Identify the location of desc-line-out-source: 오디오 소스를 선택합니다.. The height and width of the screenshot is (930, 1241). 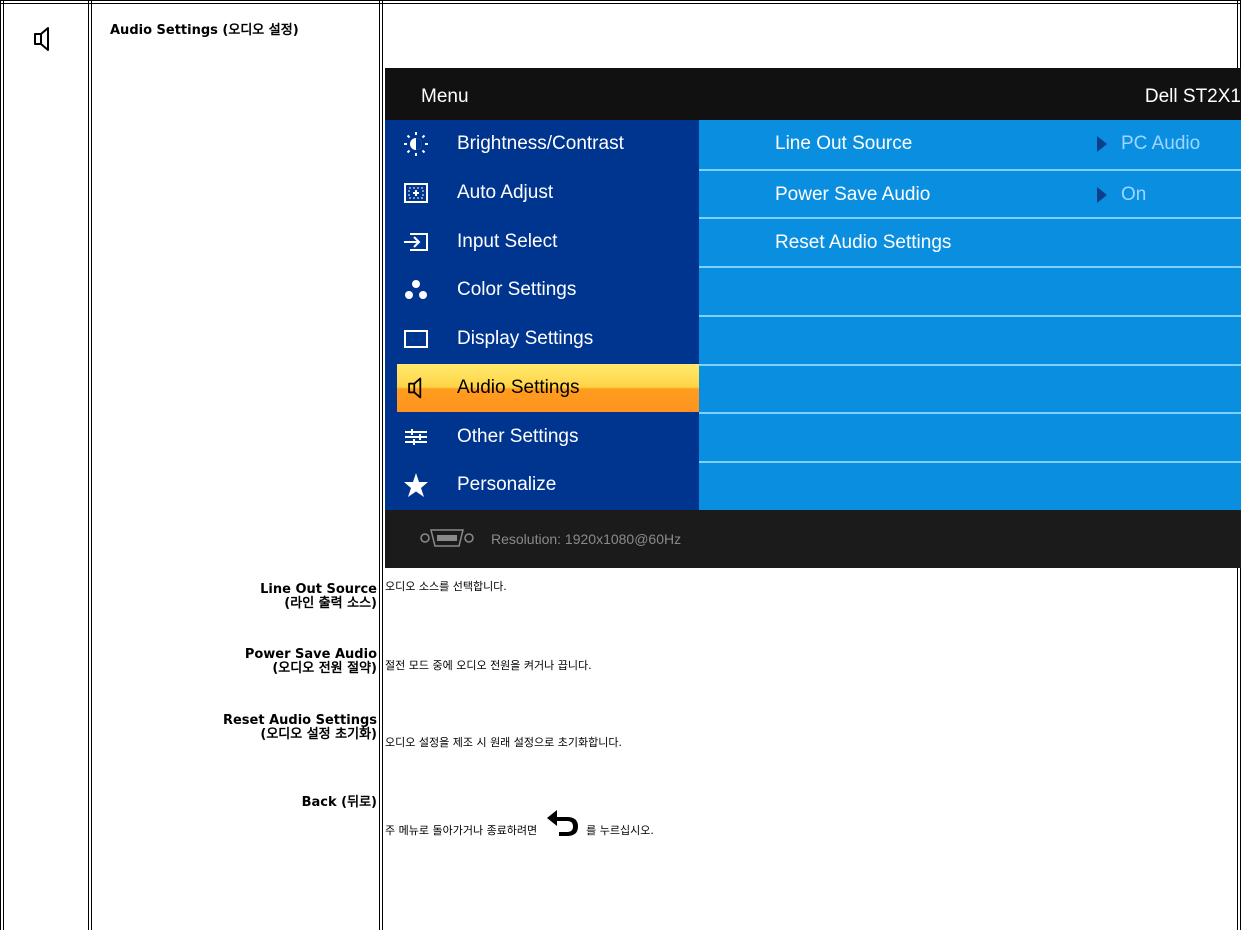
(446, 586).